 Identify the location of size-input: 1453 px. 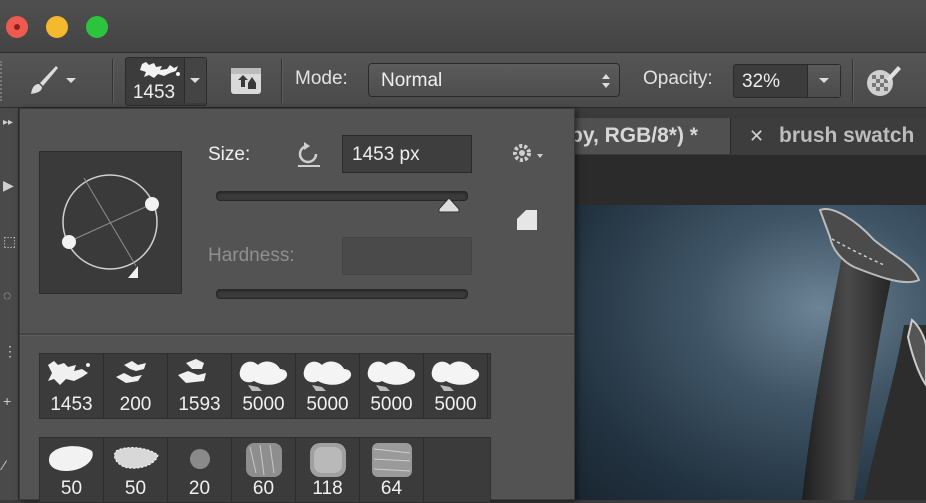
(407, 154).